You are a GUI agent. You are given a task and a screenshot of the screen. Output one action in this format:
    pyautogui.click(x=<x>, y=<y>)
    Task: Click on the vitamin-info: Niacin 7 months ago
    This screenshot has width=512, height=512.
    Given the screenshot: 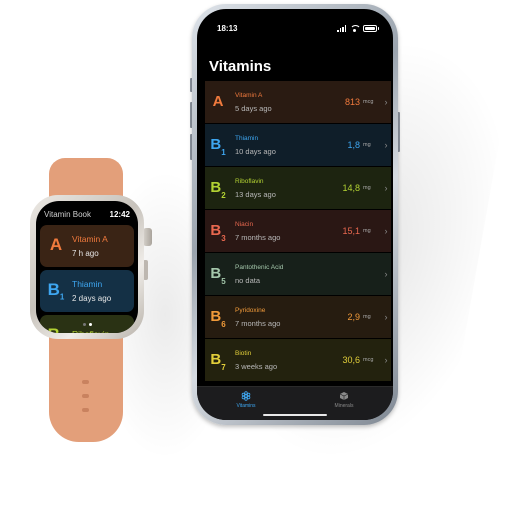 What is the action you would take?
    pyautogui.click(x=286, y=231)
    